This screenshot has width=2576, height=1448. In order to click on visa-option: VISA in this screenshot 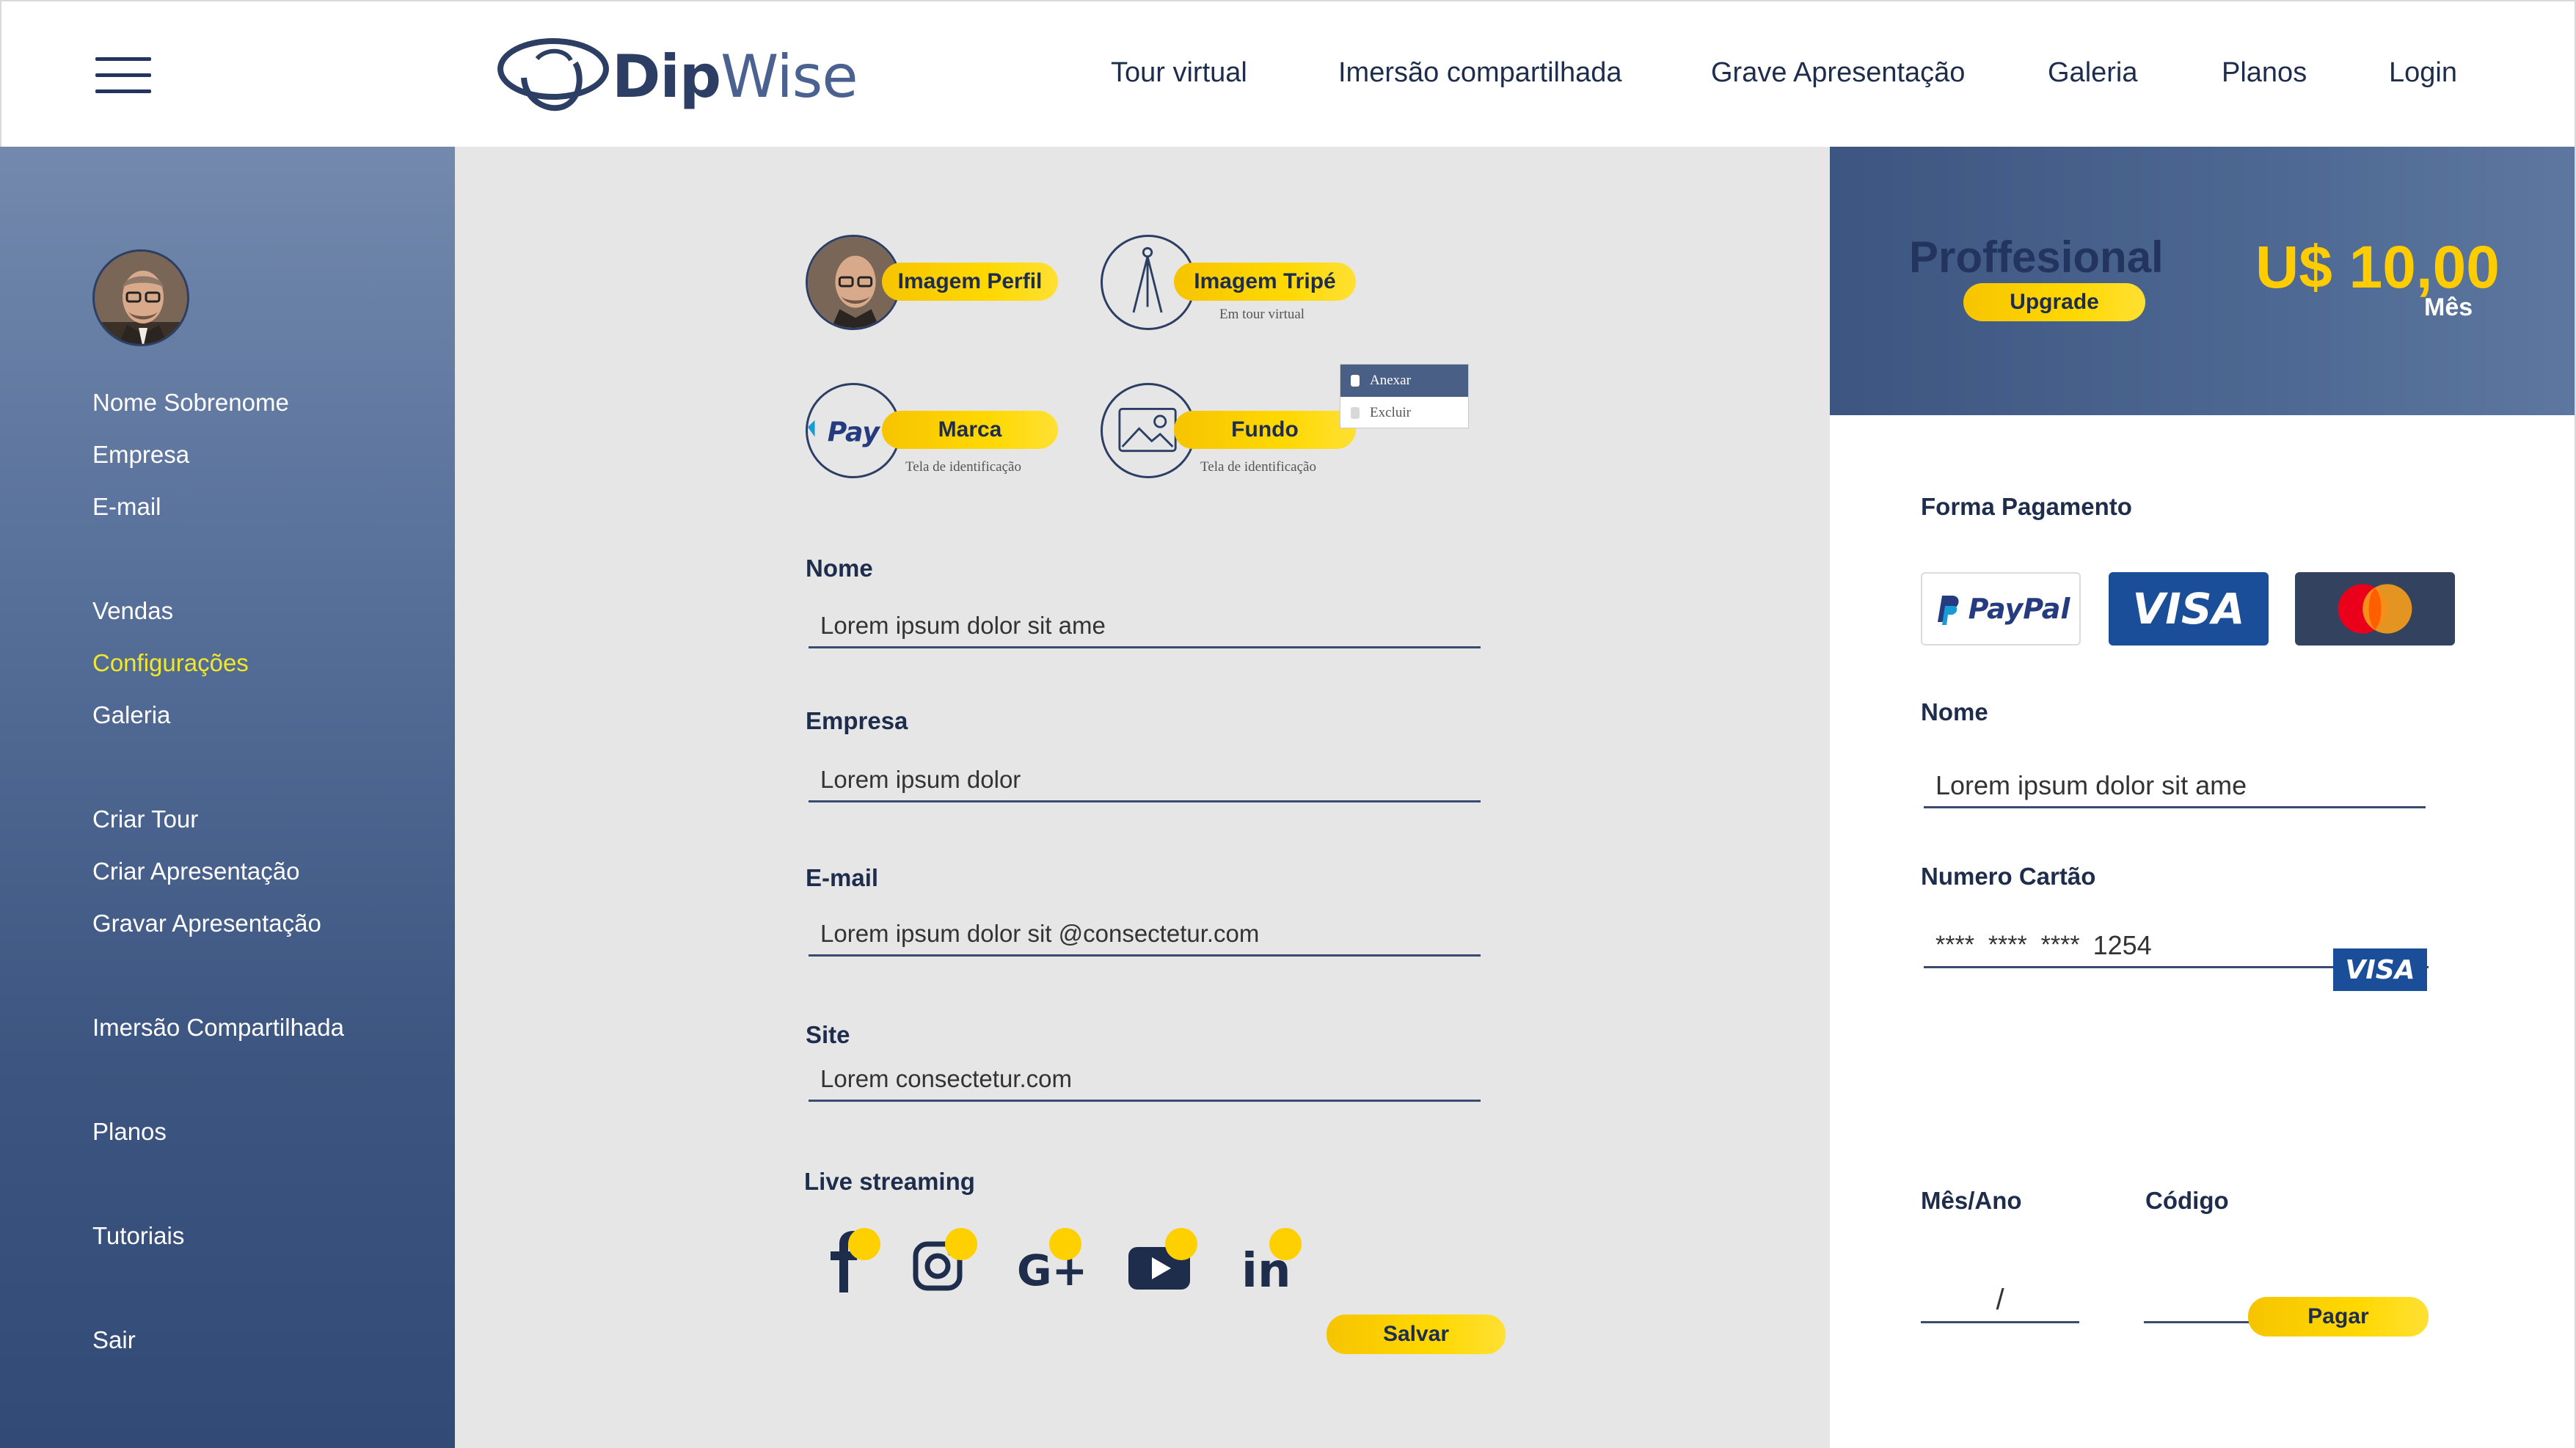, I will do `click(2189, 609)`.